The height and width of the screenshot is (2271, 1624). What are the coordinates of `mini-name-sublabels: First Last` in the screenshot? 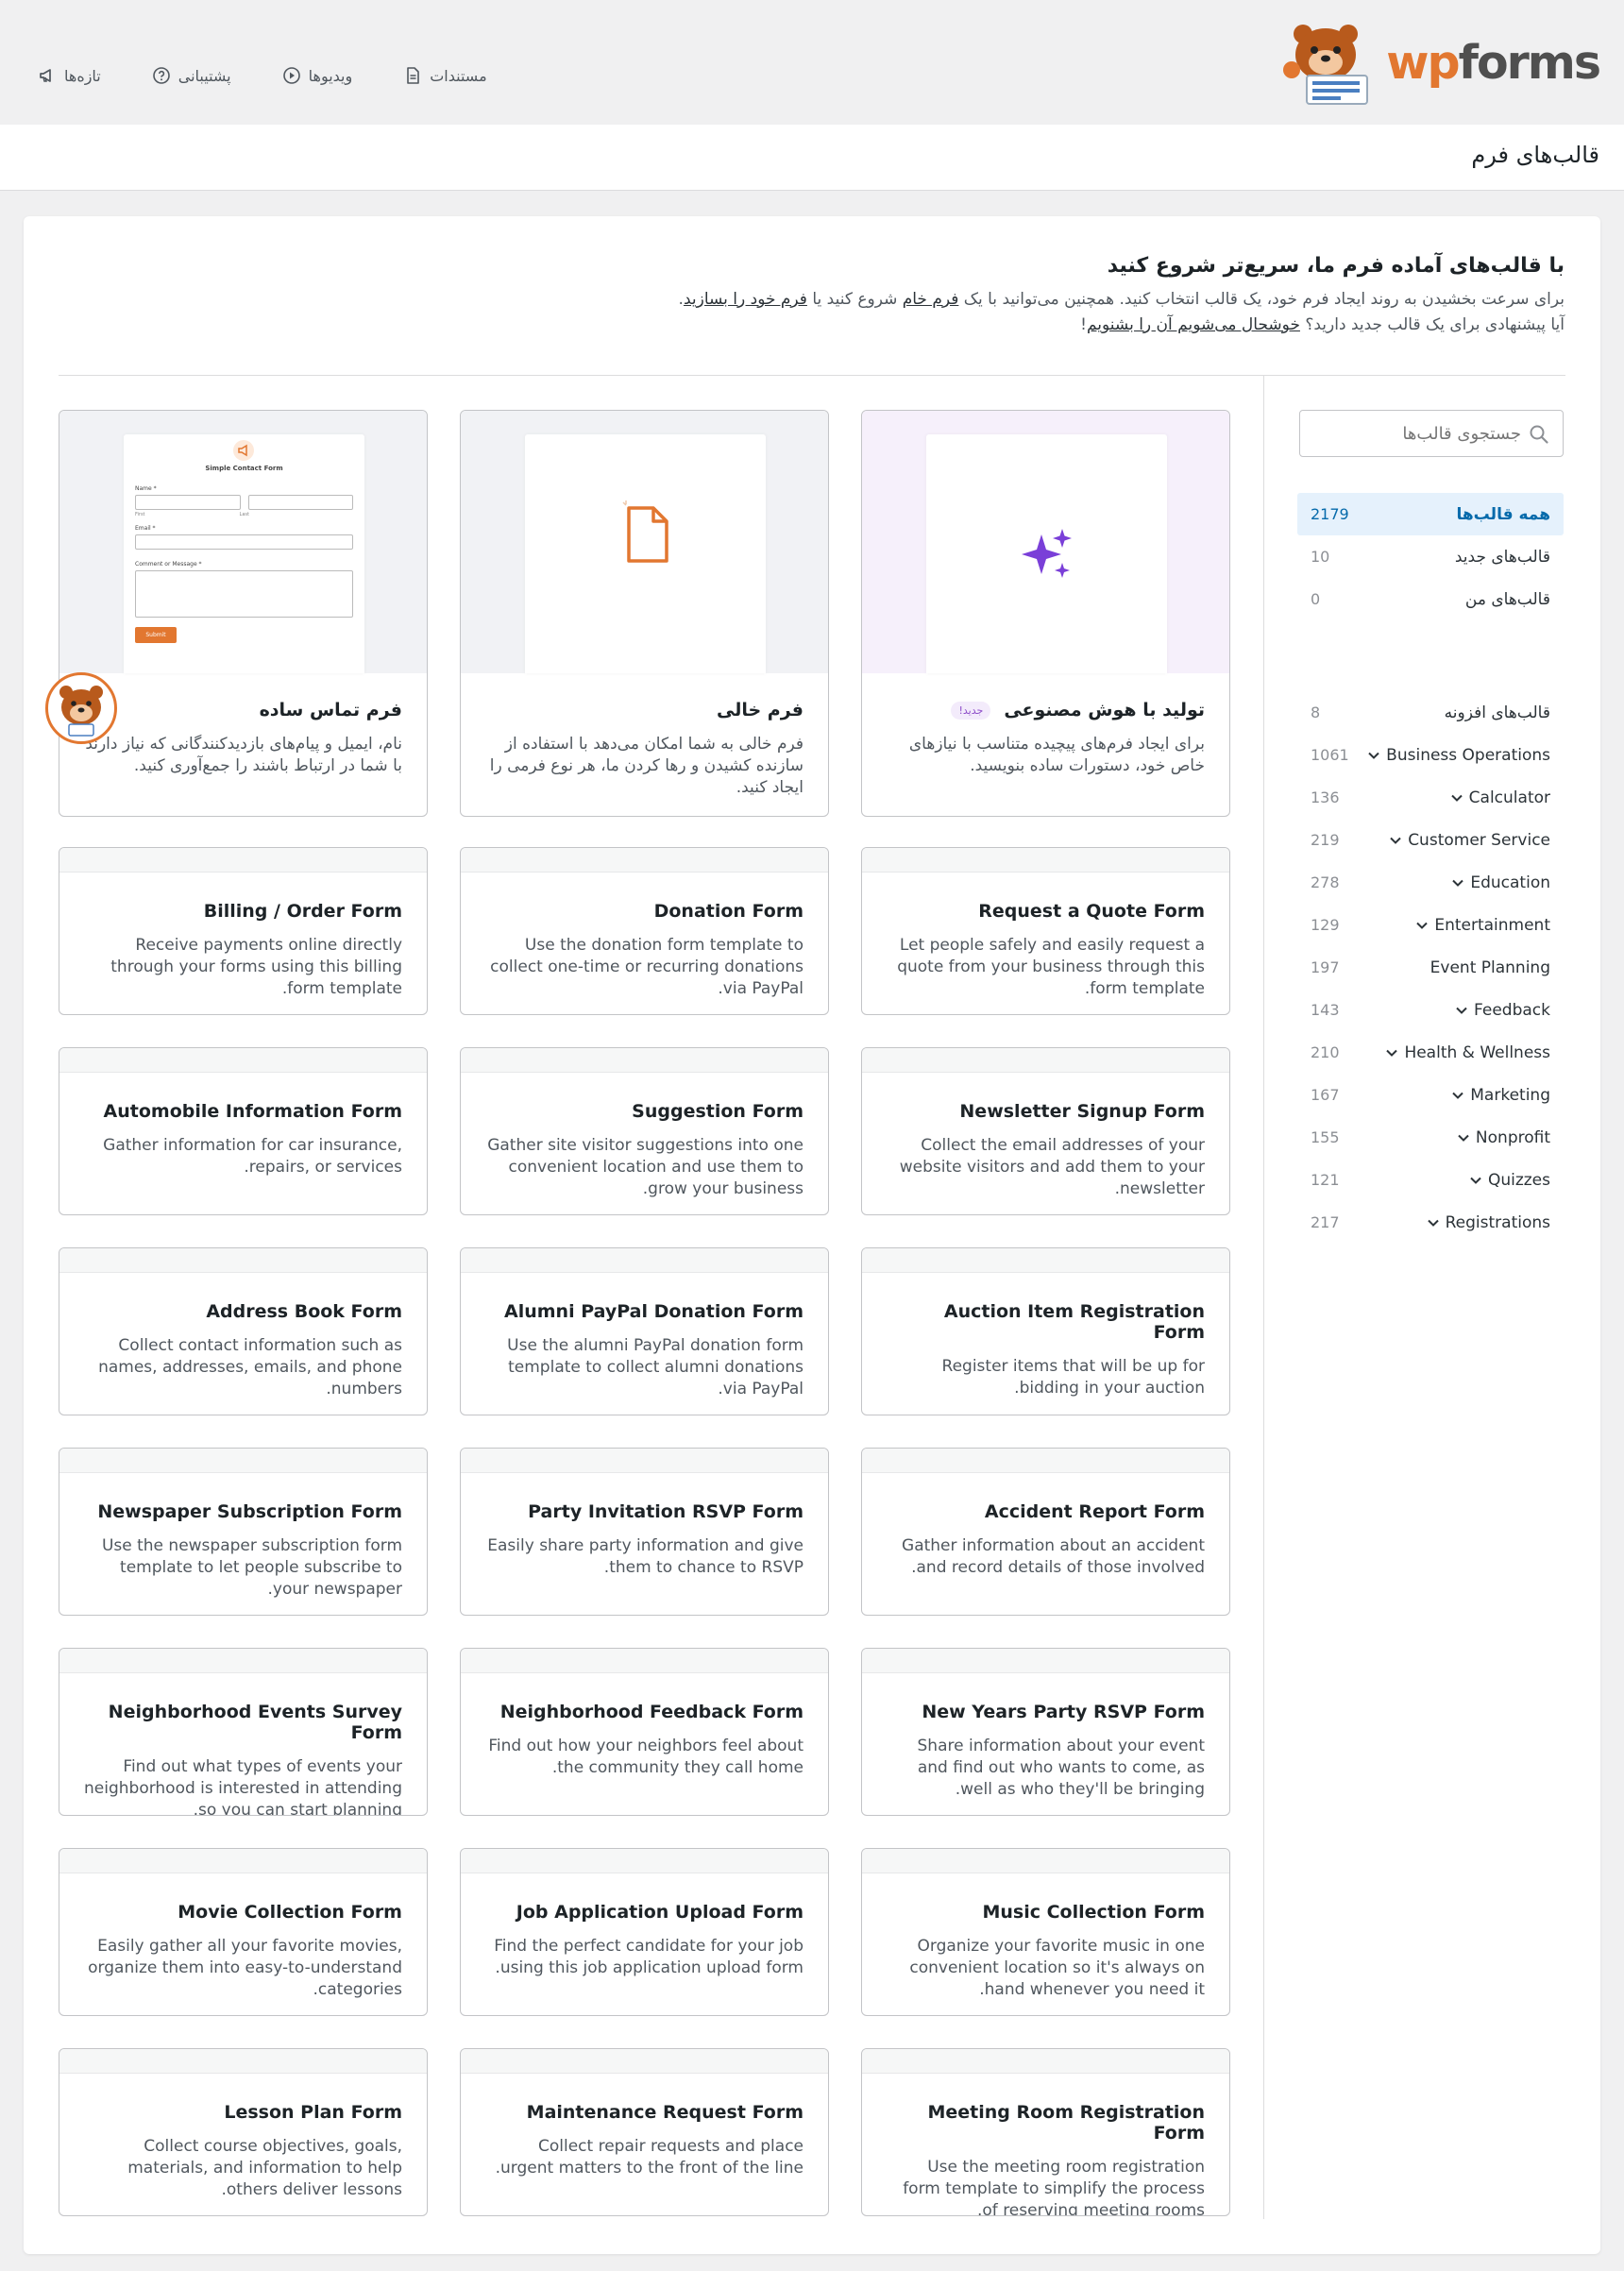 It's located at (244, 514).